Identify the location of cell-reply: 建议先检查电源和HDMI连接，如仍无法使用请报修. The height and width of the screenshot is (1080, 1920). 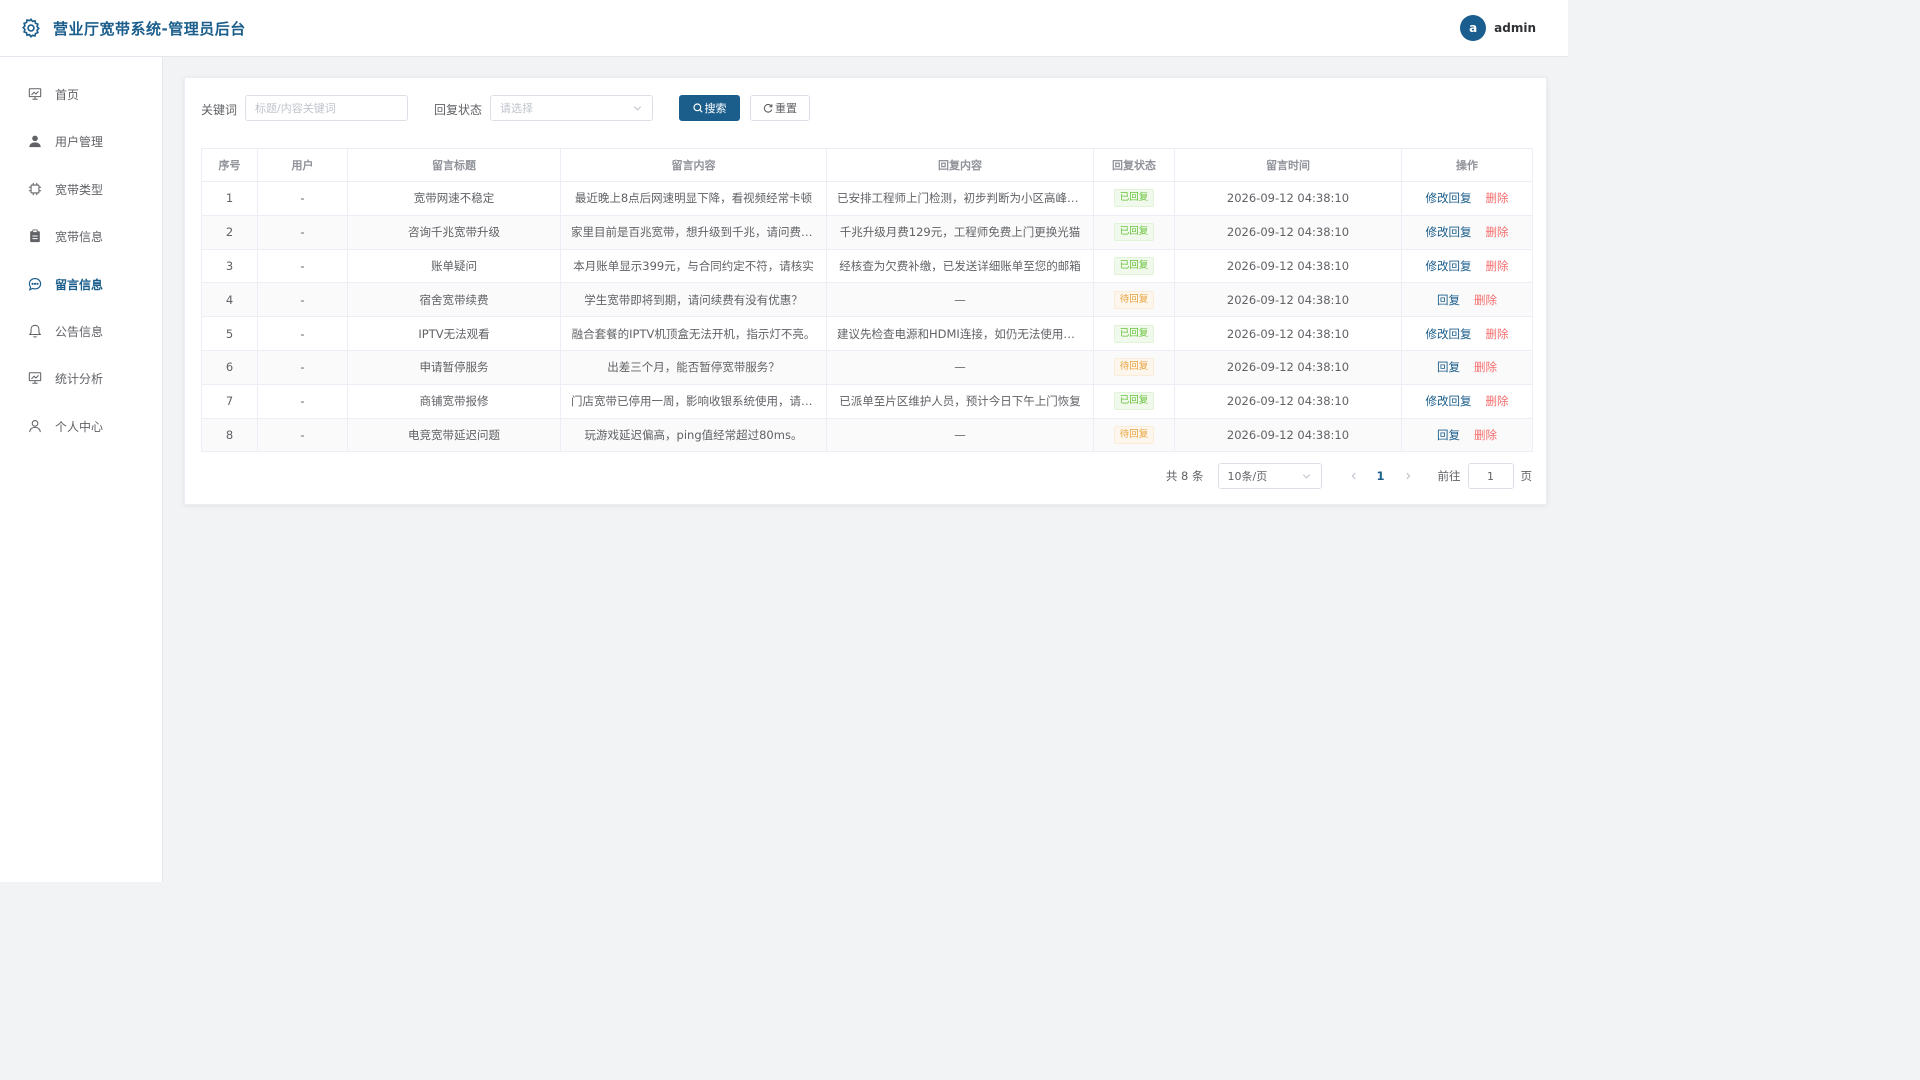
(960, 333).